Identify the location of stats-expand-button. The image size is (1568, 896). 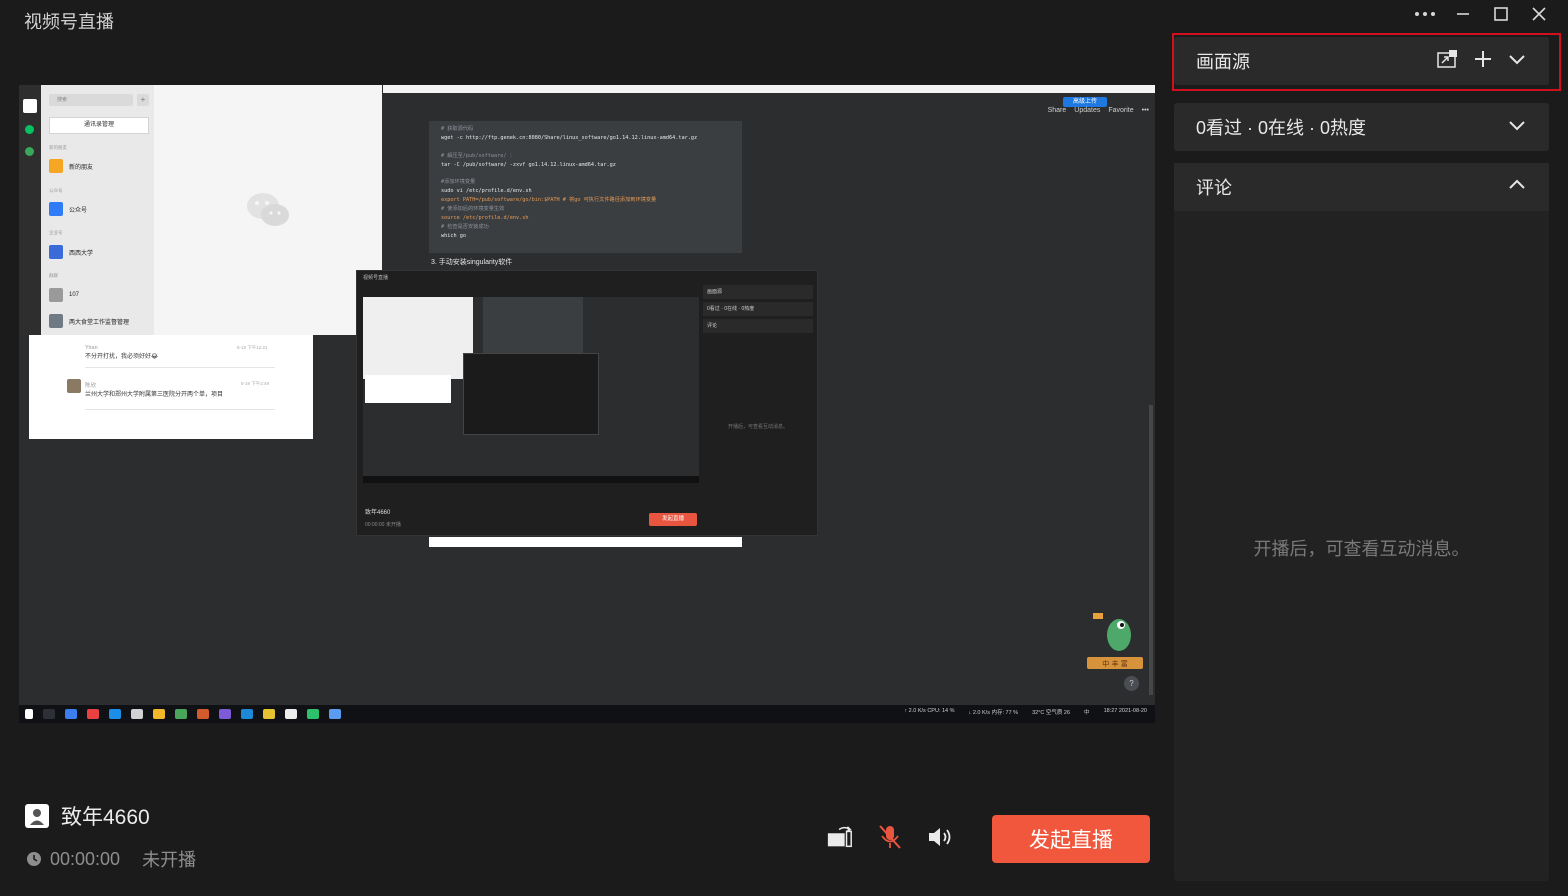
(1517, 127).